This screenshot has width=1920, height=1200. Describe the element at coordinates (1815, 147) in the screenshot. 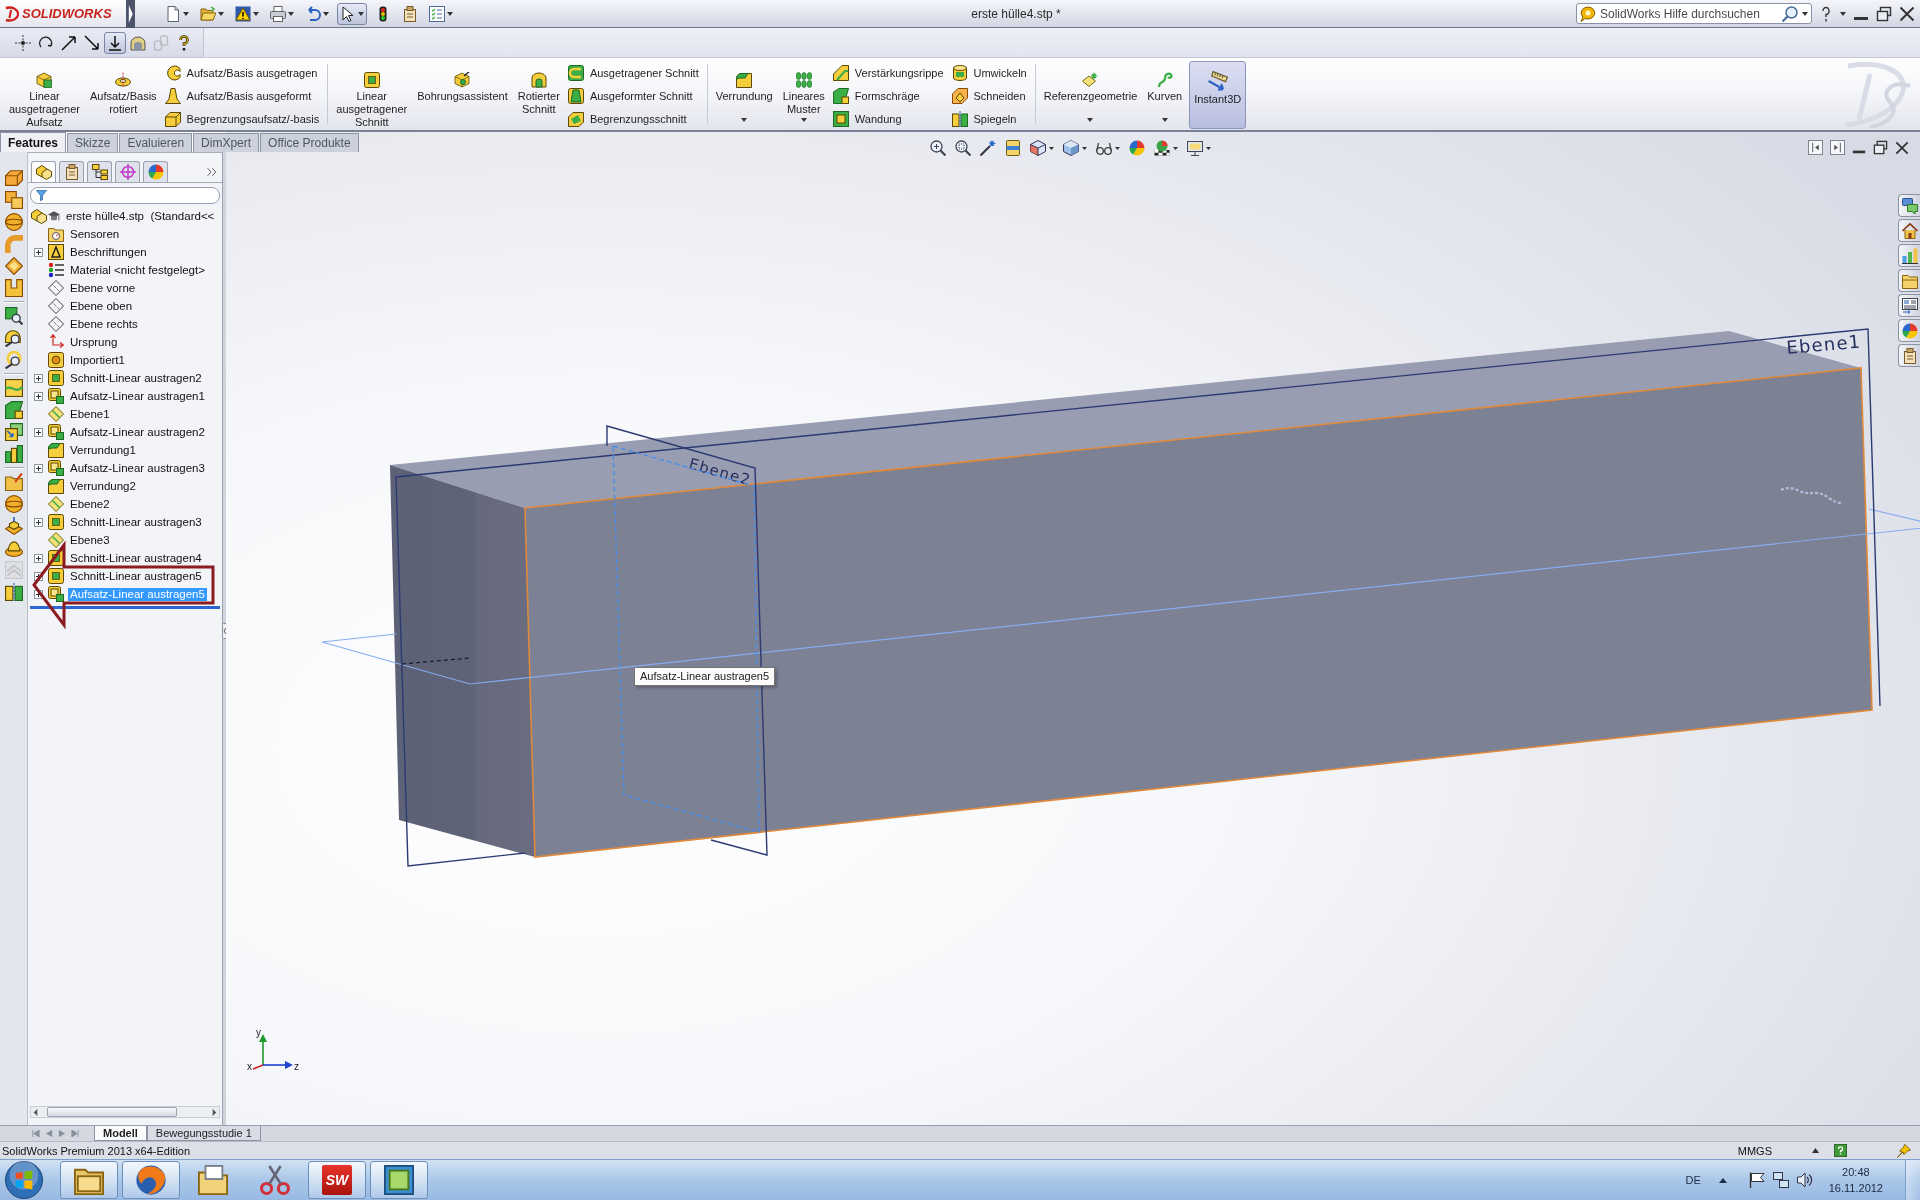

I see `tile-left-icon` at that location.